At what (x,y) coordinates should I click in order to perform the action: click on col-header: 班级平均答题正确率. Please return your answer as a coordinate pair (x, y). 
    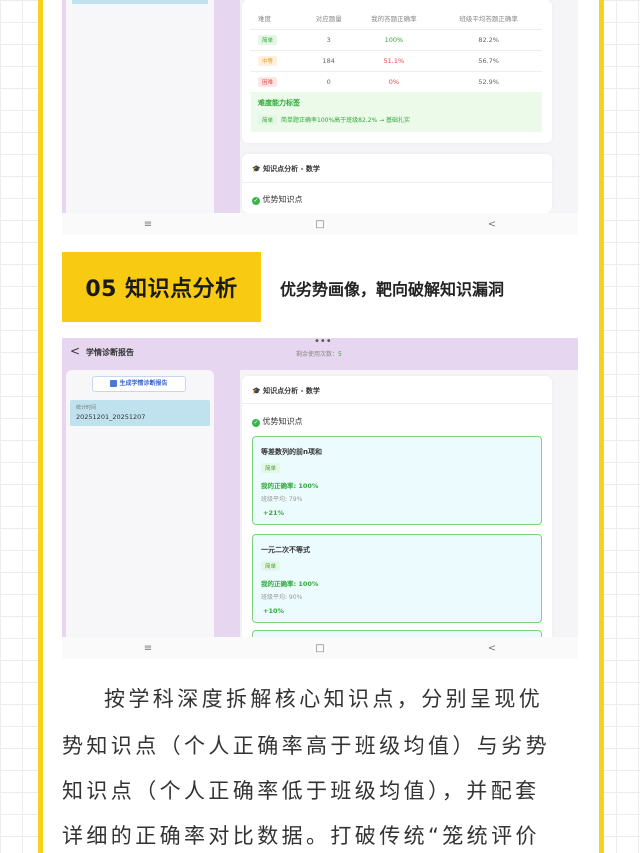
    Looking at the image, I should click on (488, 19).